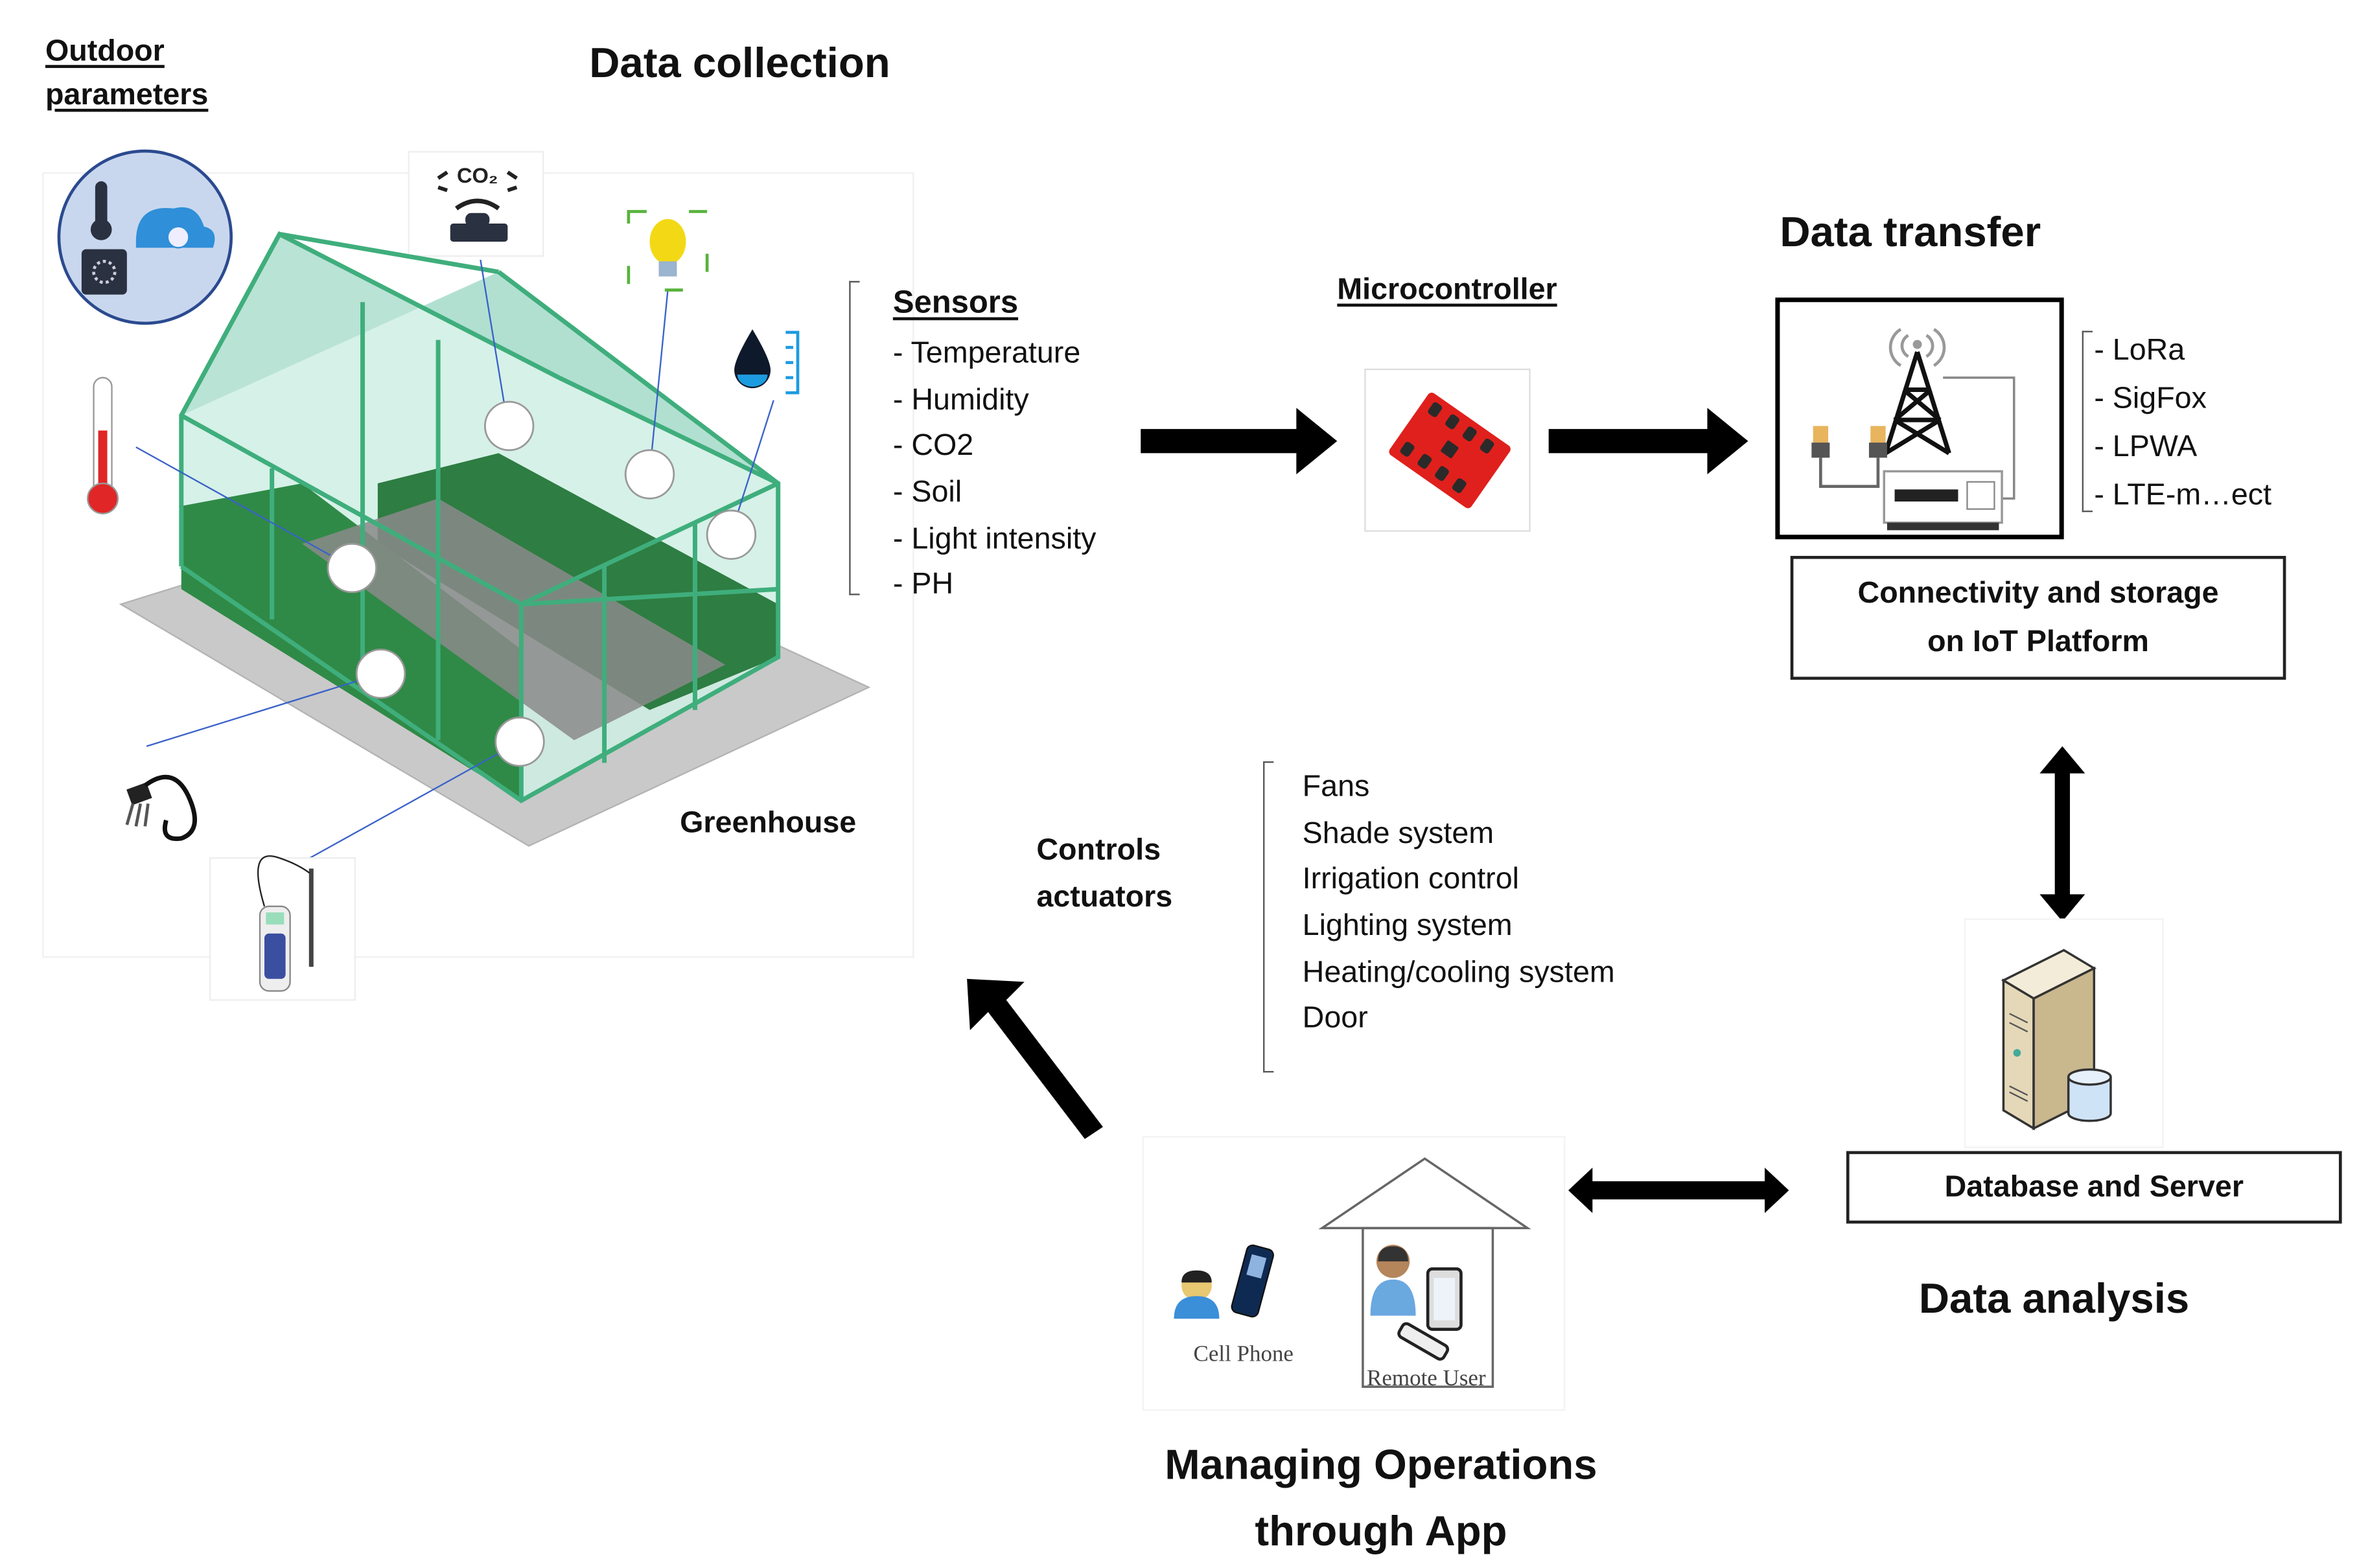 The image size is (2357, 1568). I want to click on iot-platform-line1: Connectivity and storage, so click(2038, 593).